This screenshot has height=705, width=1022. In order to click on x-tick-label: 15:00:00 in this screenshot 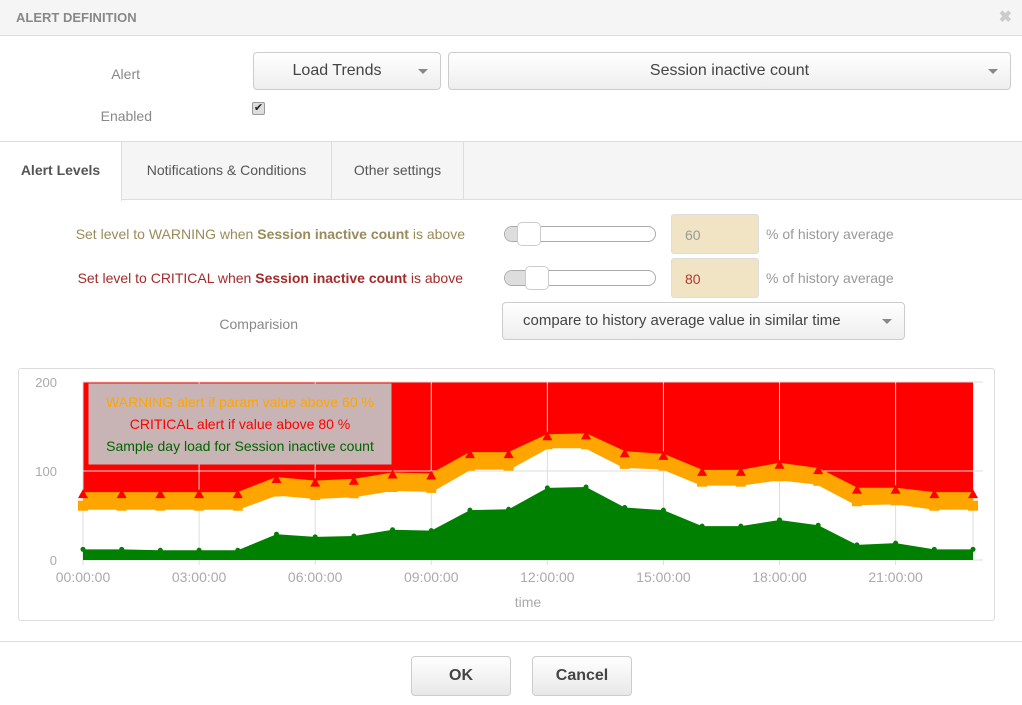, I will do `click(663, 577)`.